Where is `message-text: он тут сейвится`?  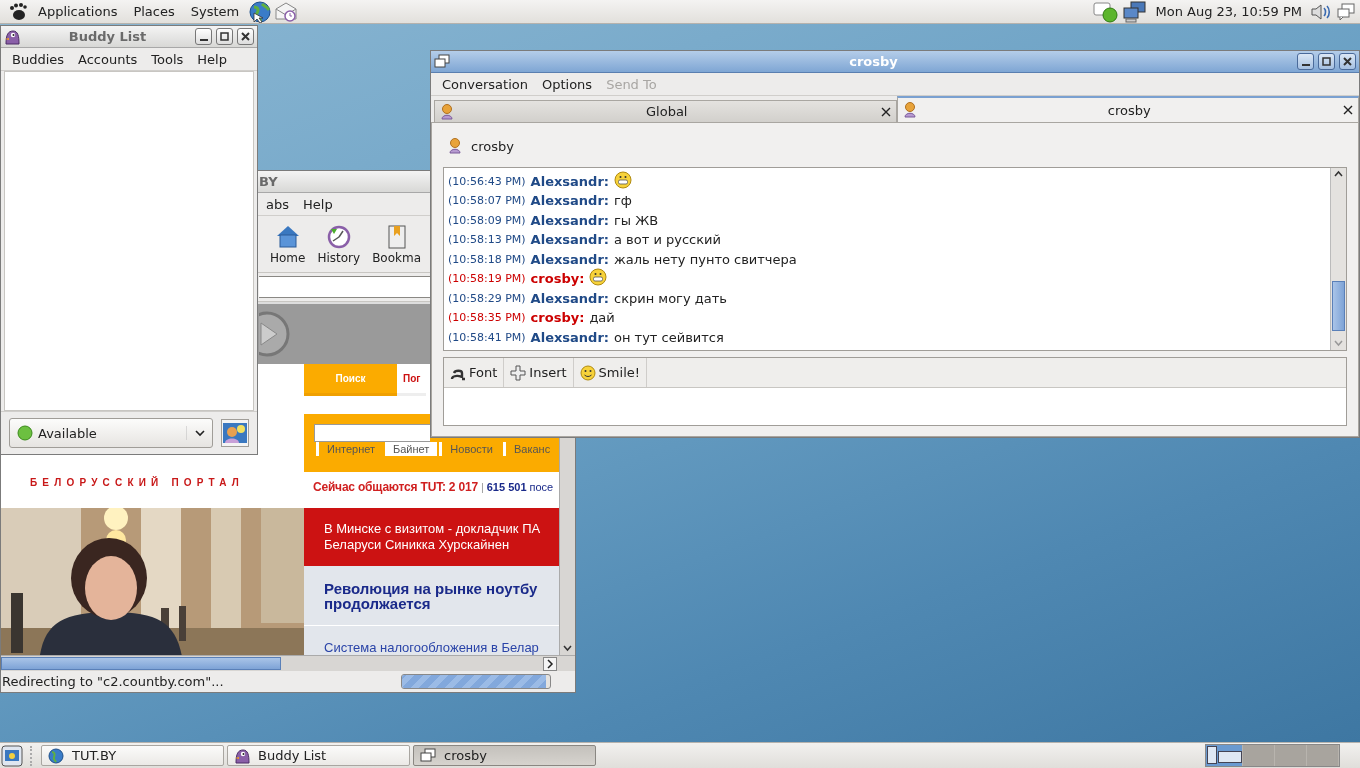 message-text: он тут сейвится is located at coordinates (669, 337).